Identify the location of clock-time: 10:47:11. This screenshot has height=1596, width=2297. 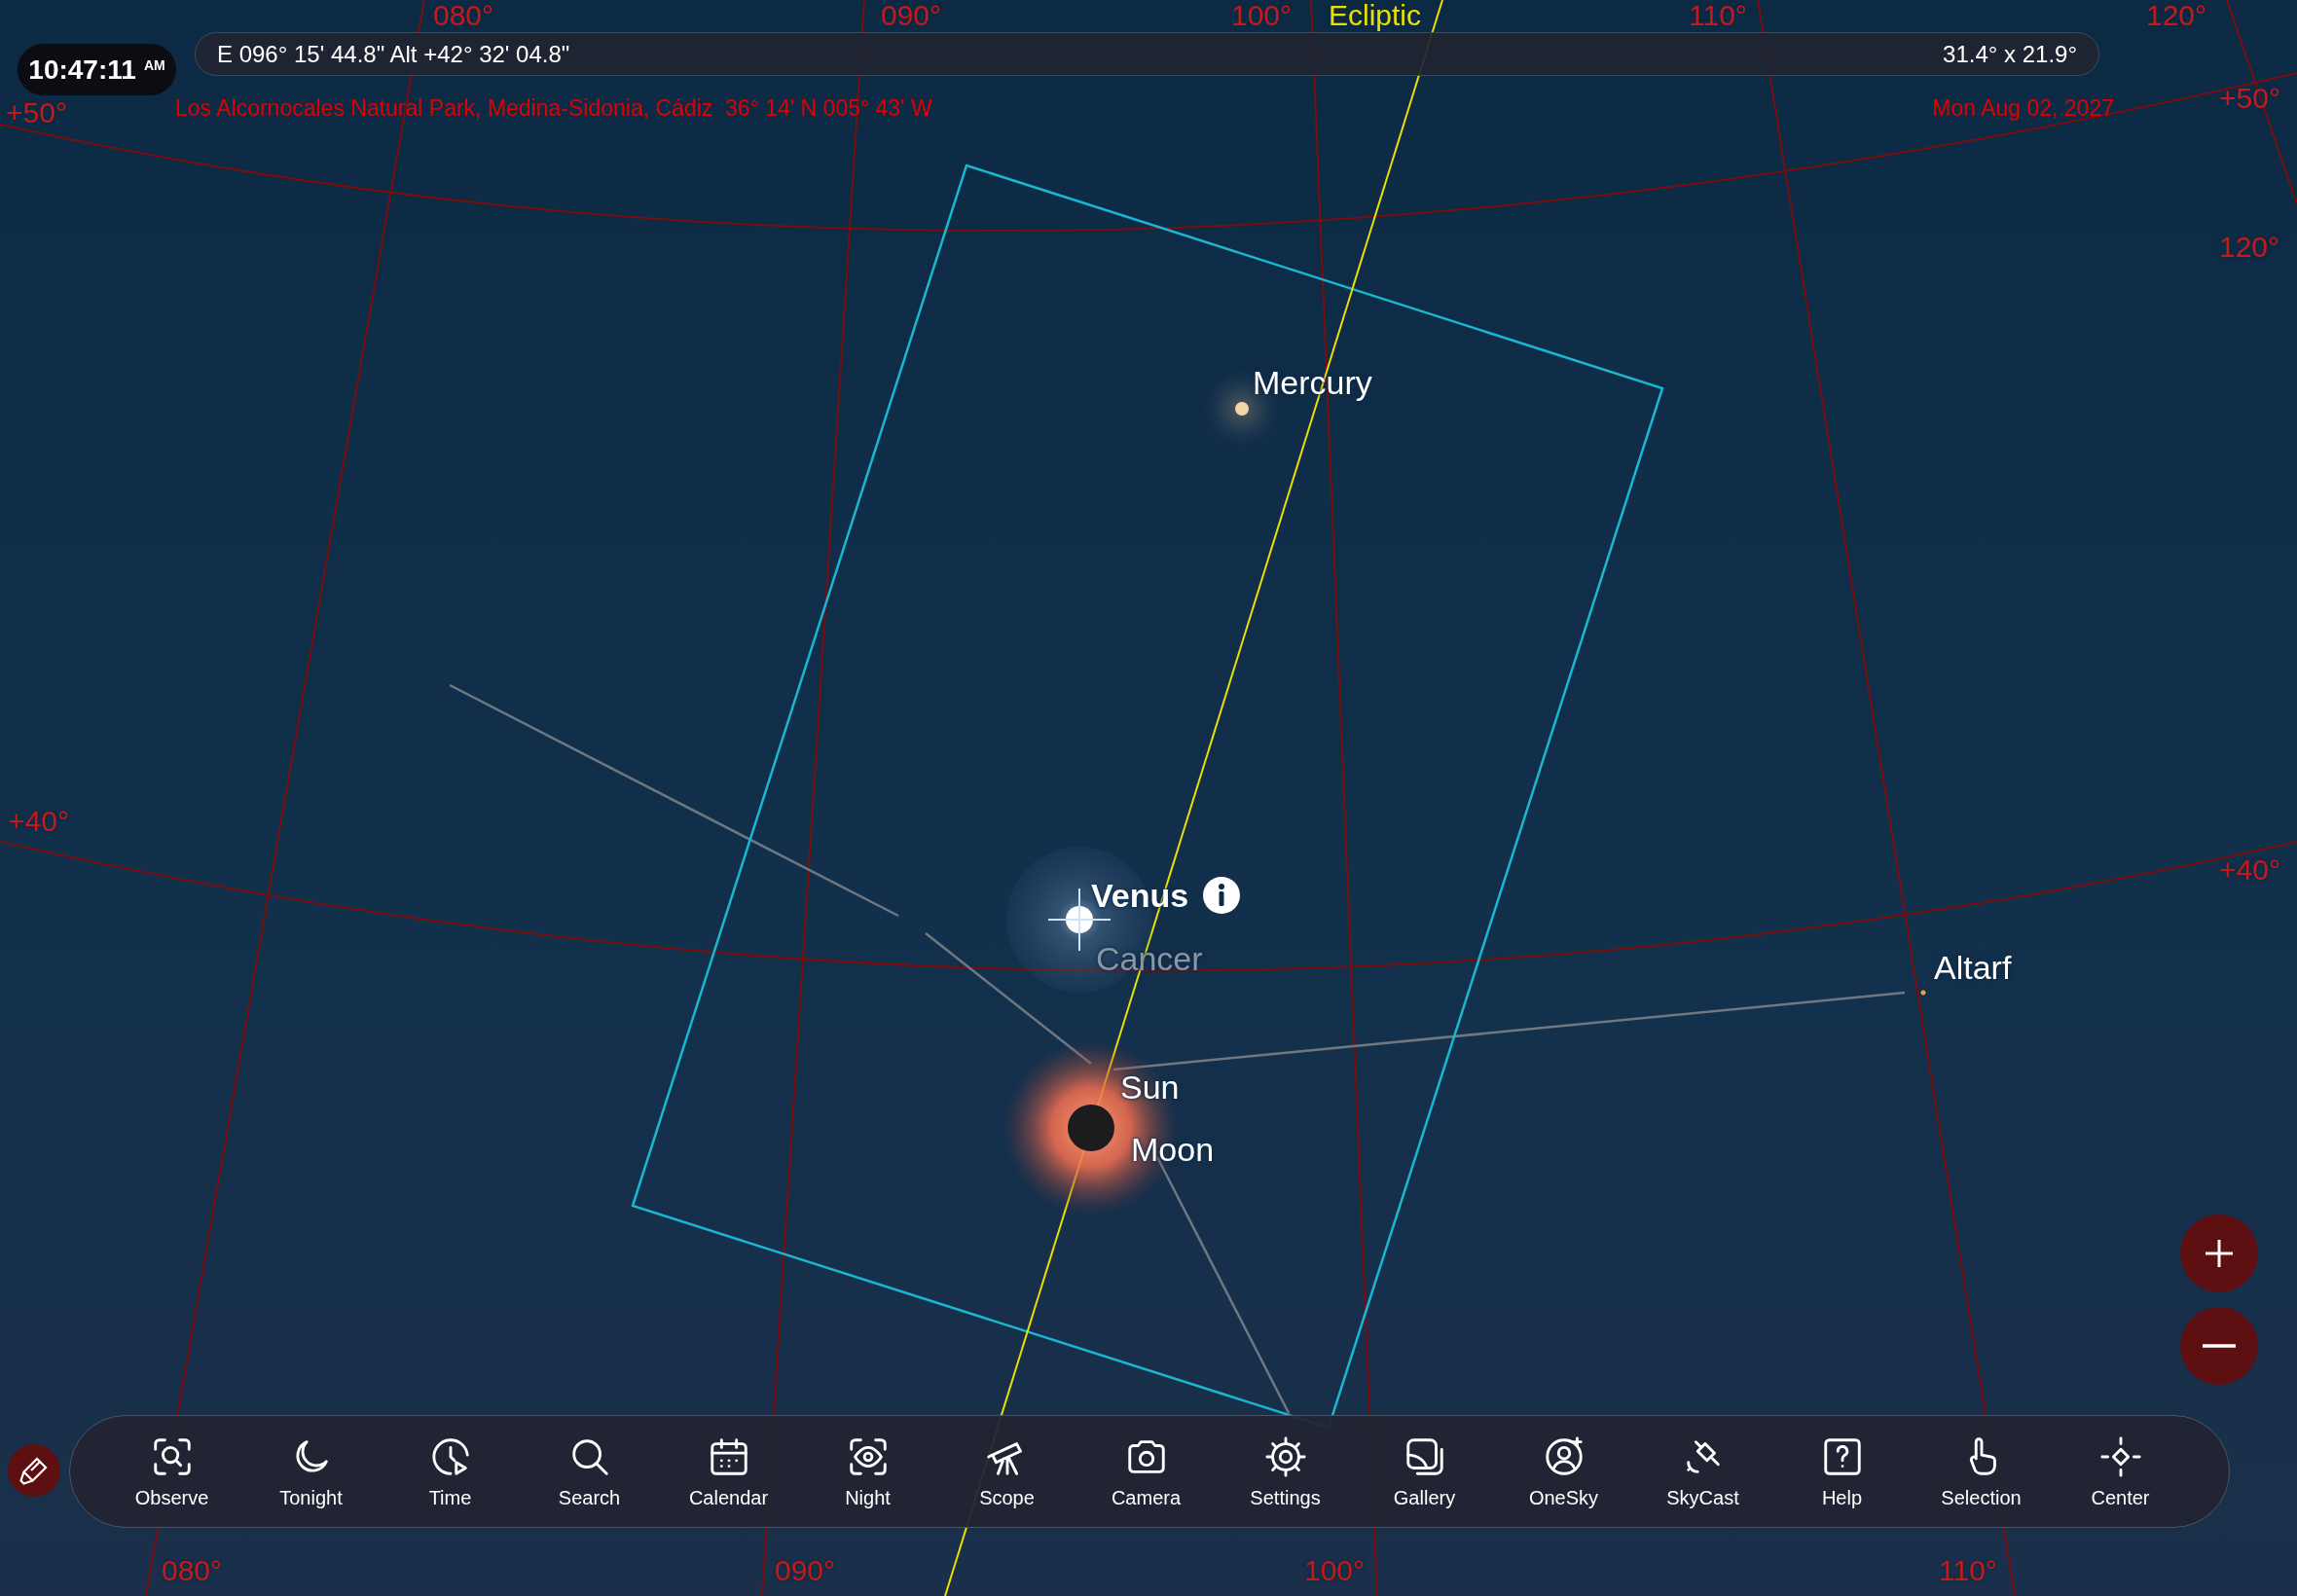
(82, 70).